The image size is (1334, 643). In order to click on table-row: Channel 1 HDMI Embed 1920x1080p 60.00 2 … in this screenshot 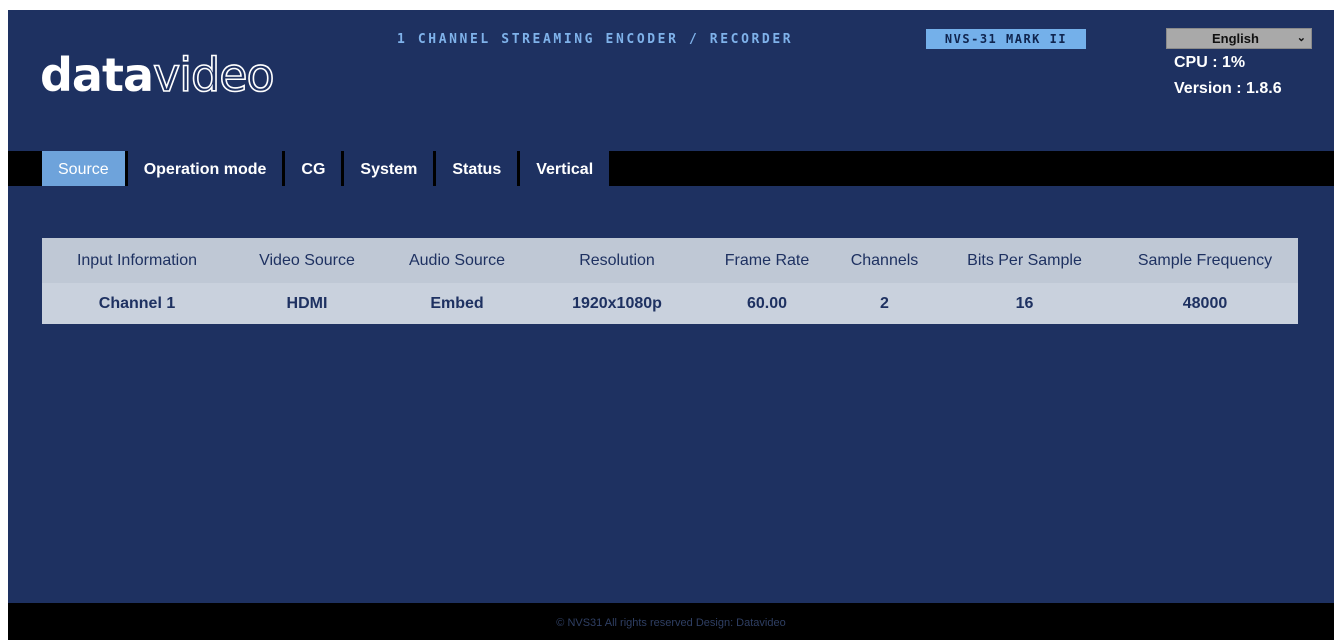, I will do `click(670, 303)`.